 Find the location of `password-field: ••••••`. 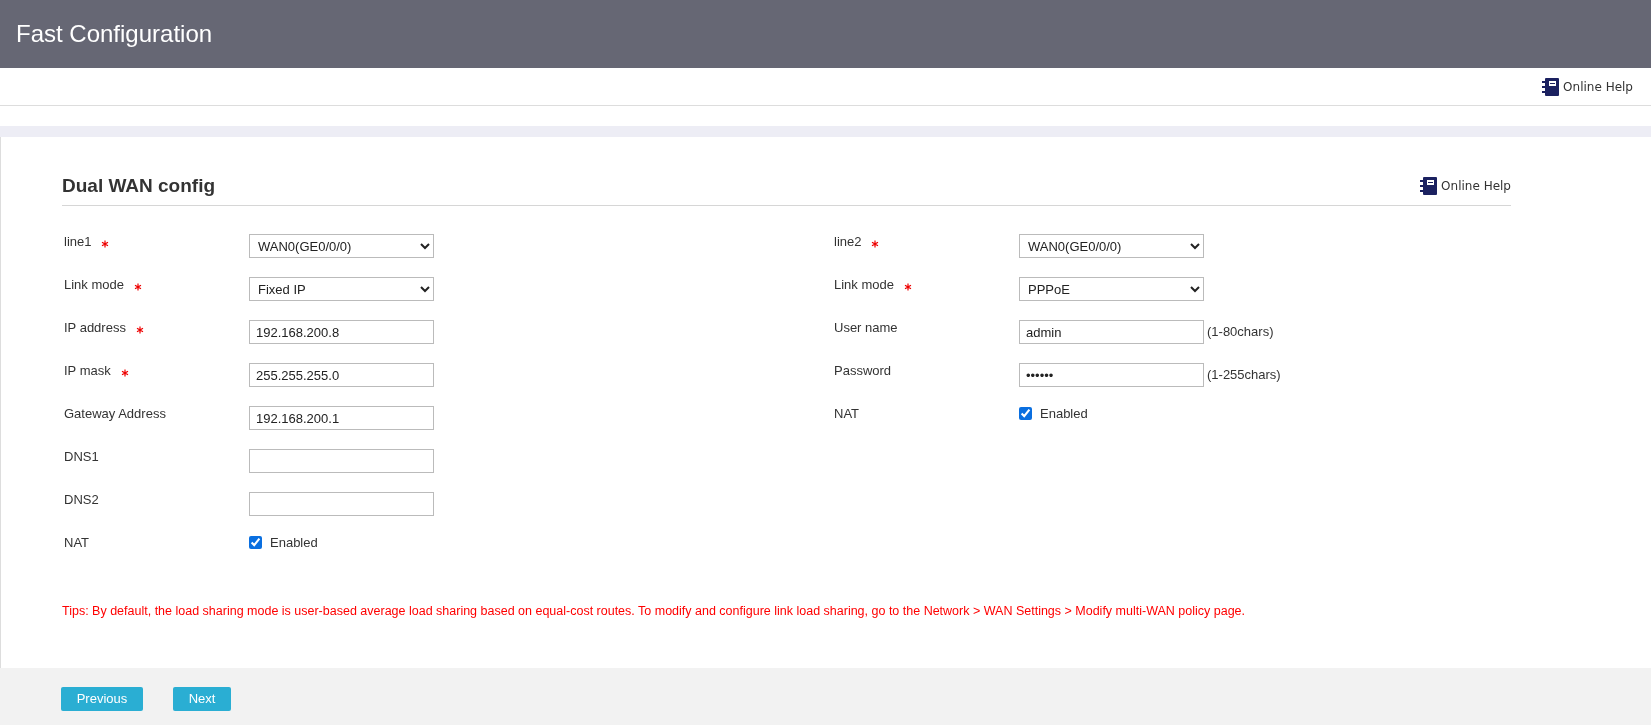

password-field: •••••• is located at coordinates (1111, 375).